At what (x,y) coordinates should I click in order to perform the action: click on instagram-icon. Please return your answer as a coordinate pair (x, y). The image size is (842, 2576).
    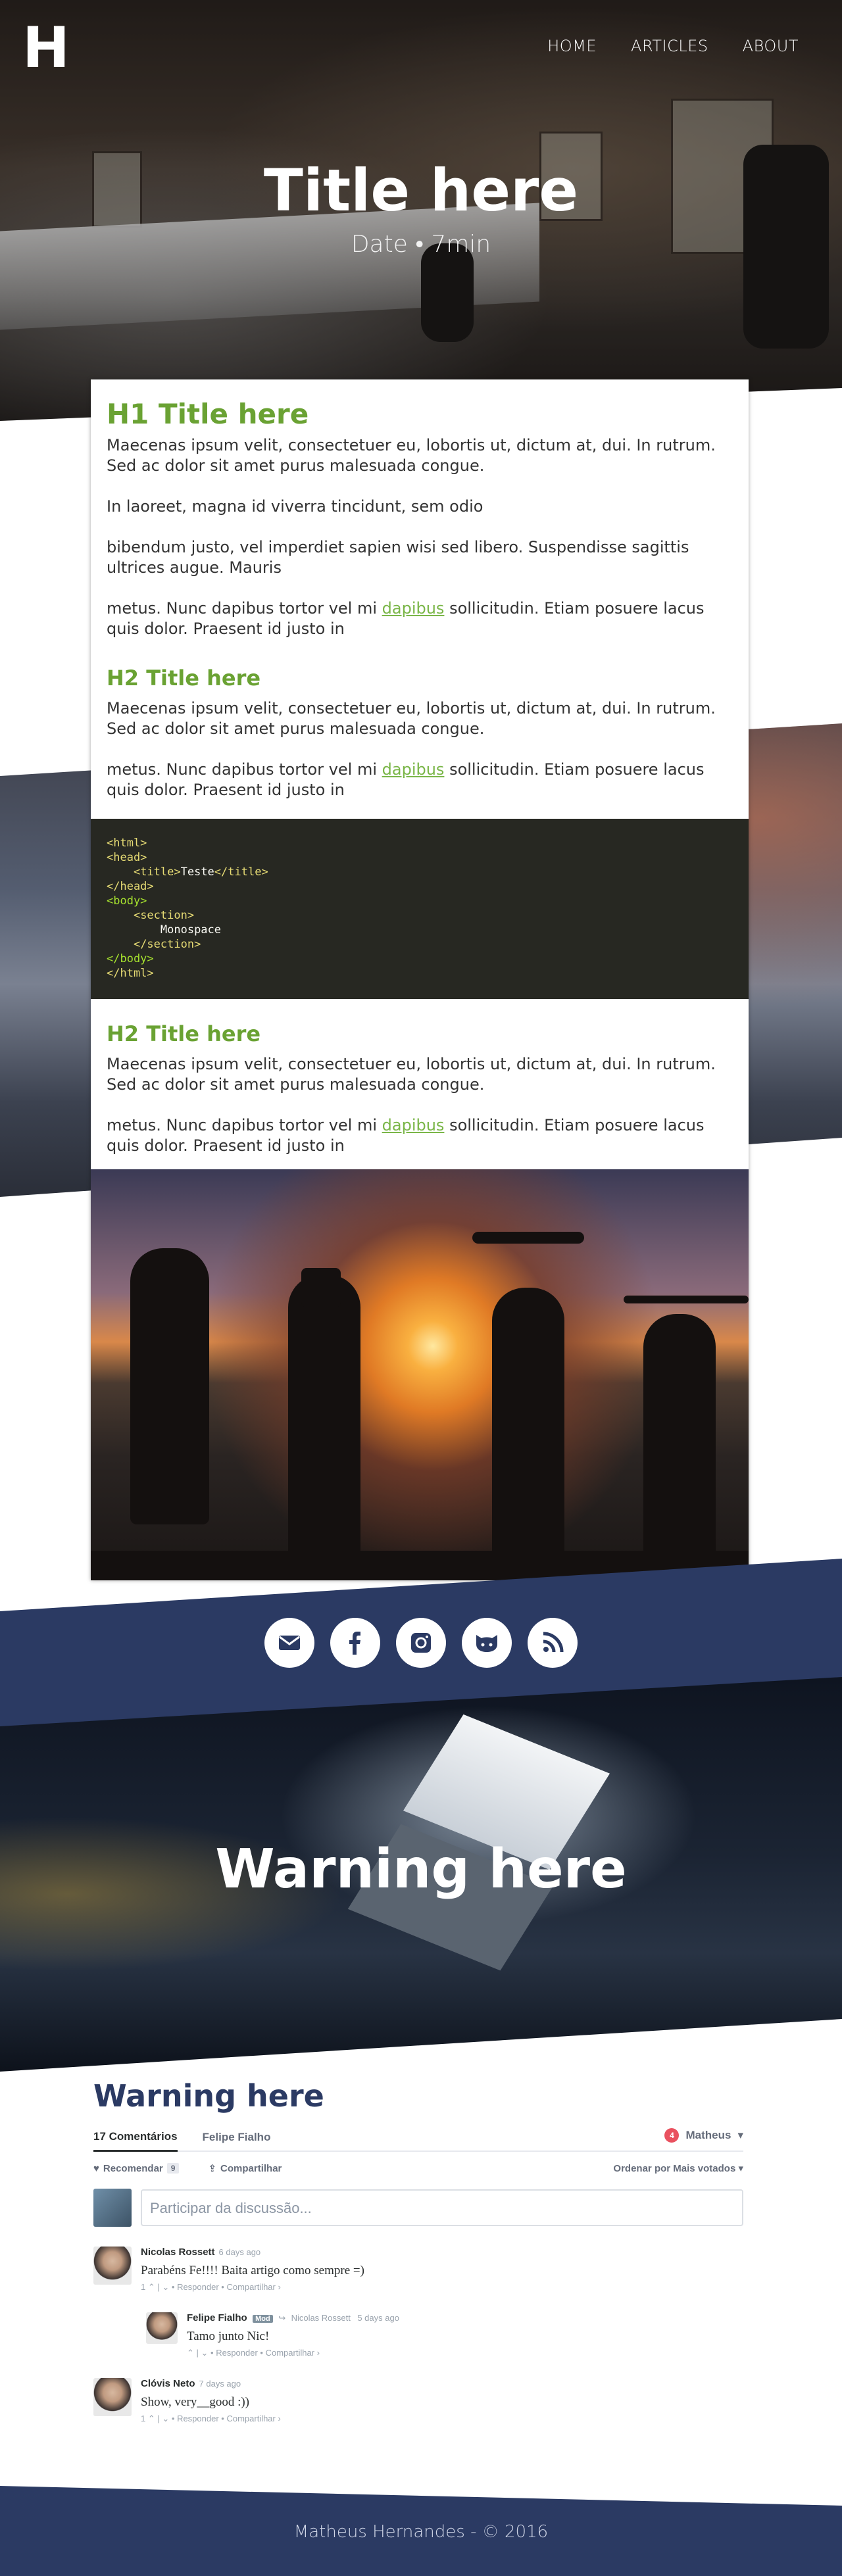
    Looking at the image, I should click on (421, 1643).